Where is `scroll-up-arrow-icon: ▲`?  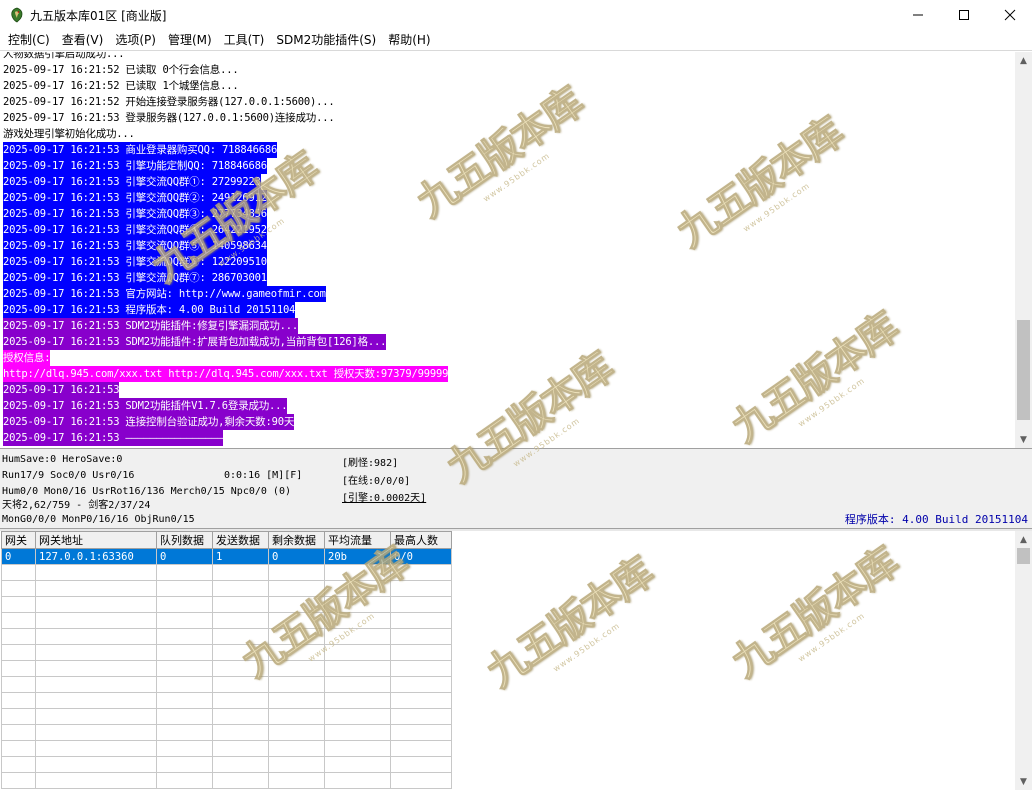
scroll-up-arrow-icon: ▲ is located at coordinates (1023, 60).